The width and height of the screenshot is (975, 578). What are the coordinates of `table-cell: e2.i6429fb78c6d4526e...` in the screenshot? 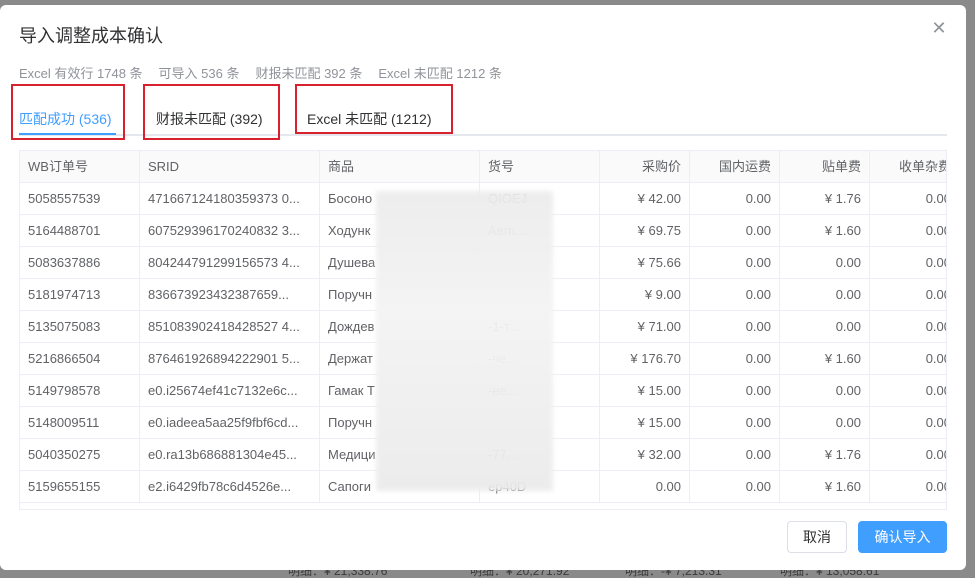 It's located at (230, 487).